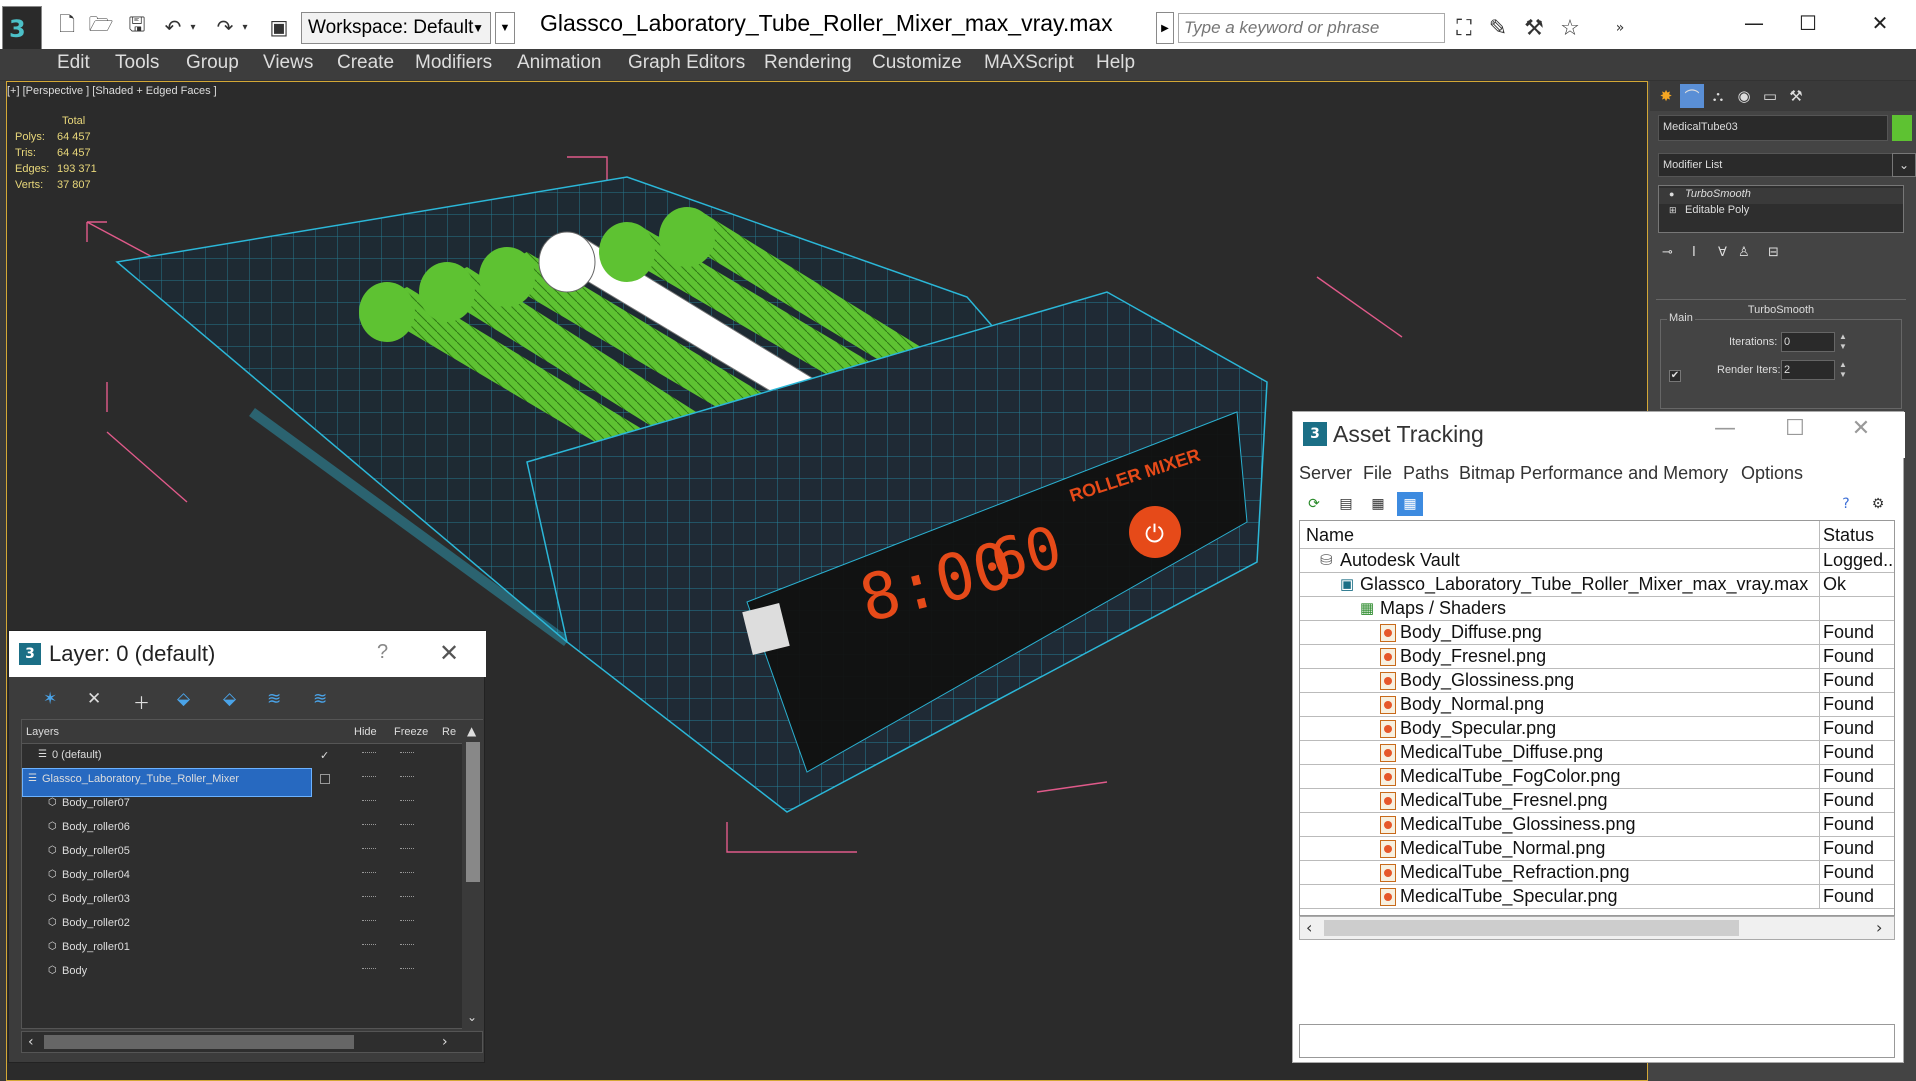 This screenshot has width=1916, height=1081. Describe the element at coordinates (1599, 435) in the screenshot. I see `asset-dialog-titlebar: 3 Asset Tracking — ☐ ✕` at that location.